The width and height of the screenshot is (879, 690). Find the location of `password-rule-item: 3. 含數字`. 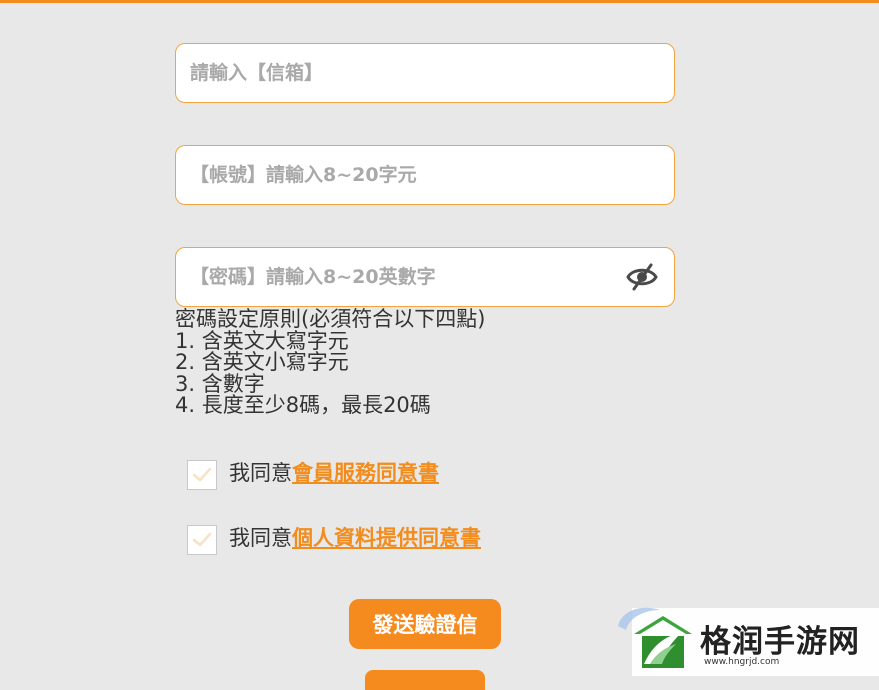

password-rule-item: 3. 含數字 is located at coordinates (220, 383).